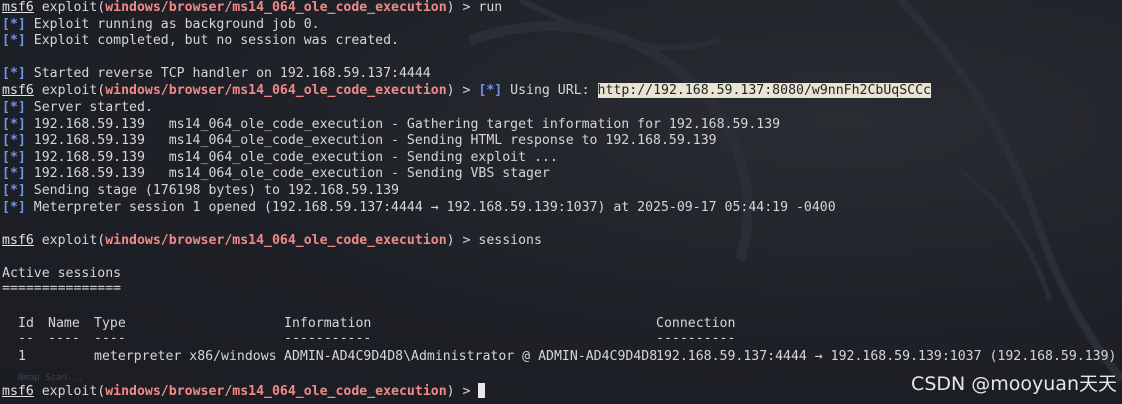 The width and height of the screenshot is (1122, 404). Describe the element at coordinates (696, 323) in the screenshot. I see `header-connection: Connection` at that location.